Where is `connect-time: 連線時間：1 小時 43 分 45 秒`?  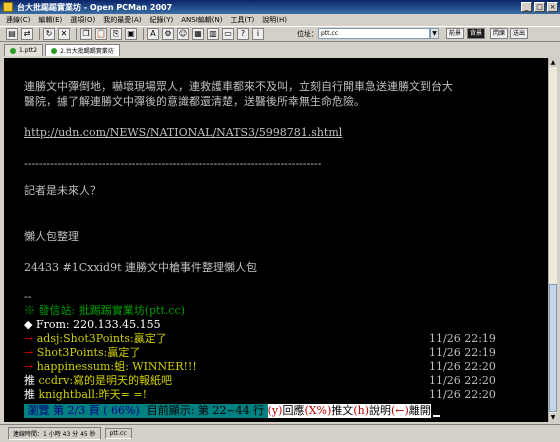 connect-time: 連線時間：1 小時 43 分 45 秒 is located at coordinates (54, 433).